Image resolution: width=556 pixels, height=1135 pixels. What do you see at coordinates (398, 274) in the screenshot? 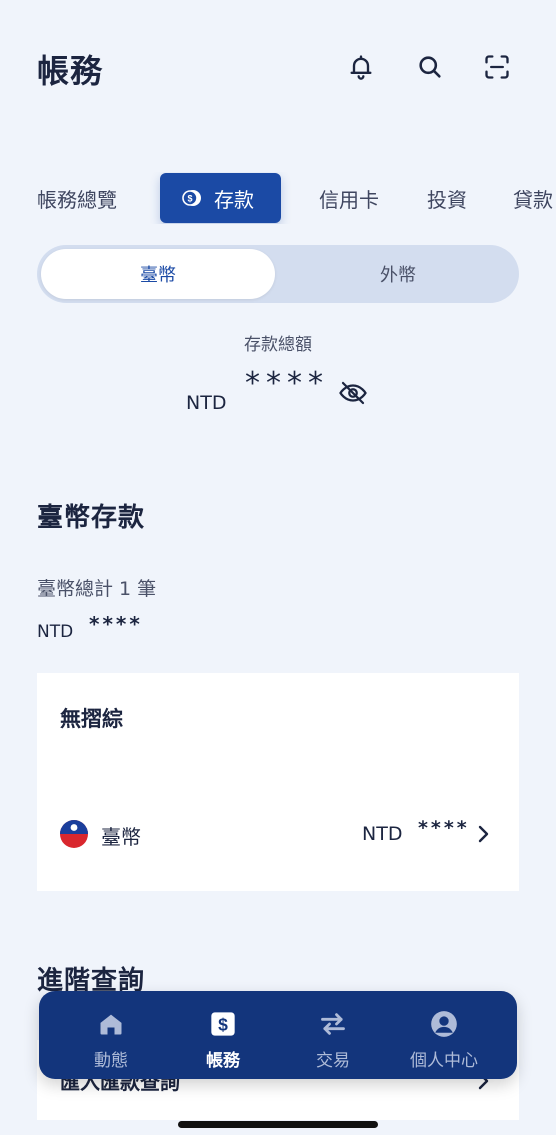
I see `segment-foreign: 外幣` at bounding box center [398, 274].